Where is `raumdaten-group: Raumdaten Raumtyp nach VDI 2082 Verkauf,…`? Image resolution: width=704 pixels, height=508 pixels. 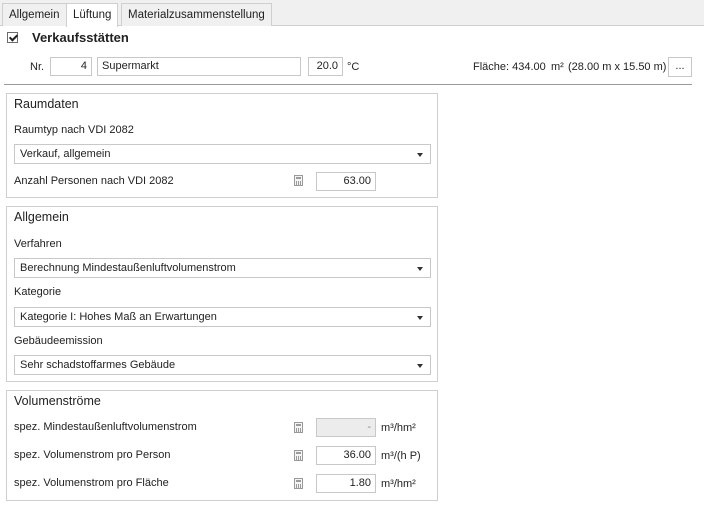
raumdaten-group: Raumdaten Raumtyp nach VDI 2082 Verkauf,… is located at coordinates (222, 145).